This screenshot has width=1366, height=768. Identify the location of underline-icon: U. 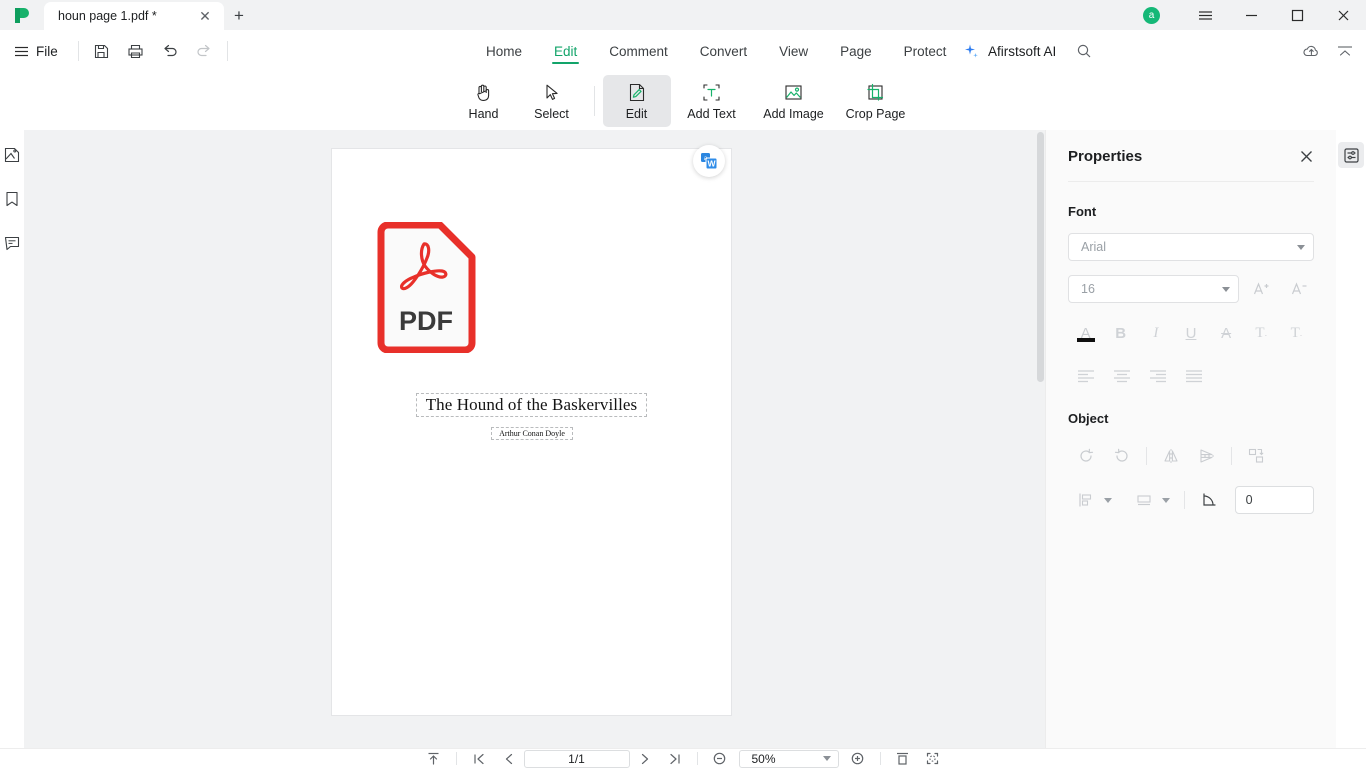
(1190, 333).